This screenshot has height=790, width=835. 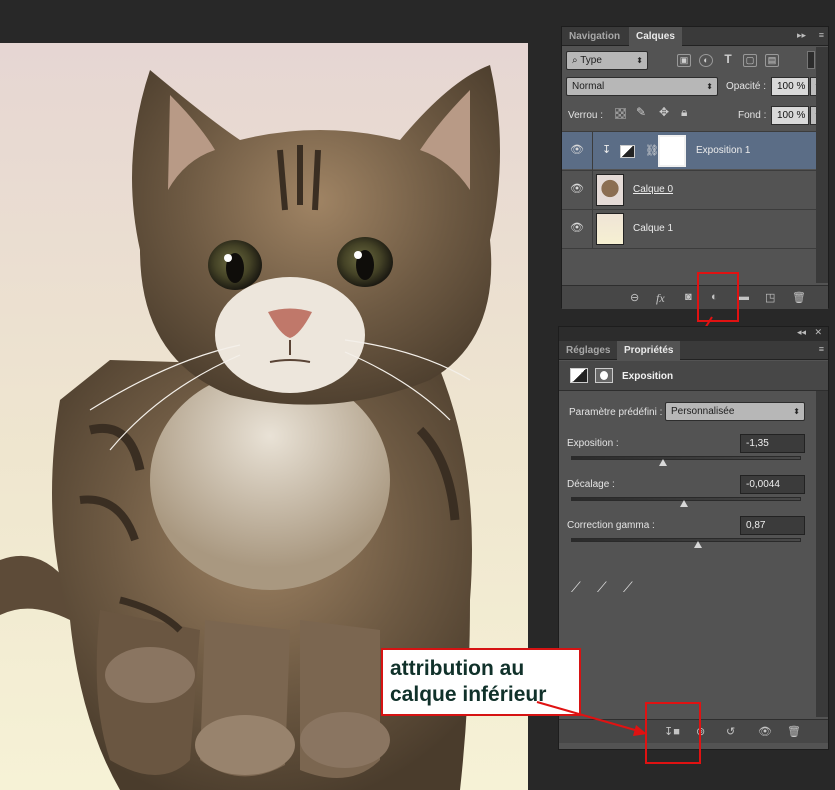 What do you see at coordinates (689, 150) in the screenshot?
I see `layer-row-exposition: 👁︎ ↧ ⛓︎ Exposition 1` at bounding box center [689, 150].